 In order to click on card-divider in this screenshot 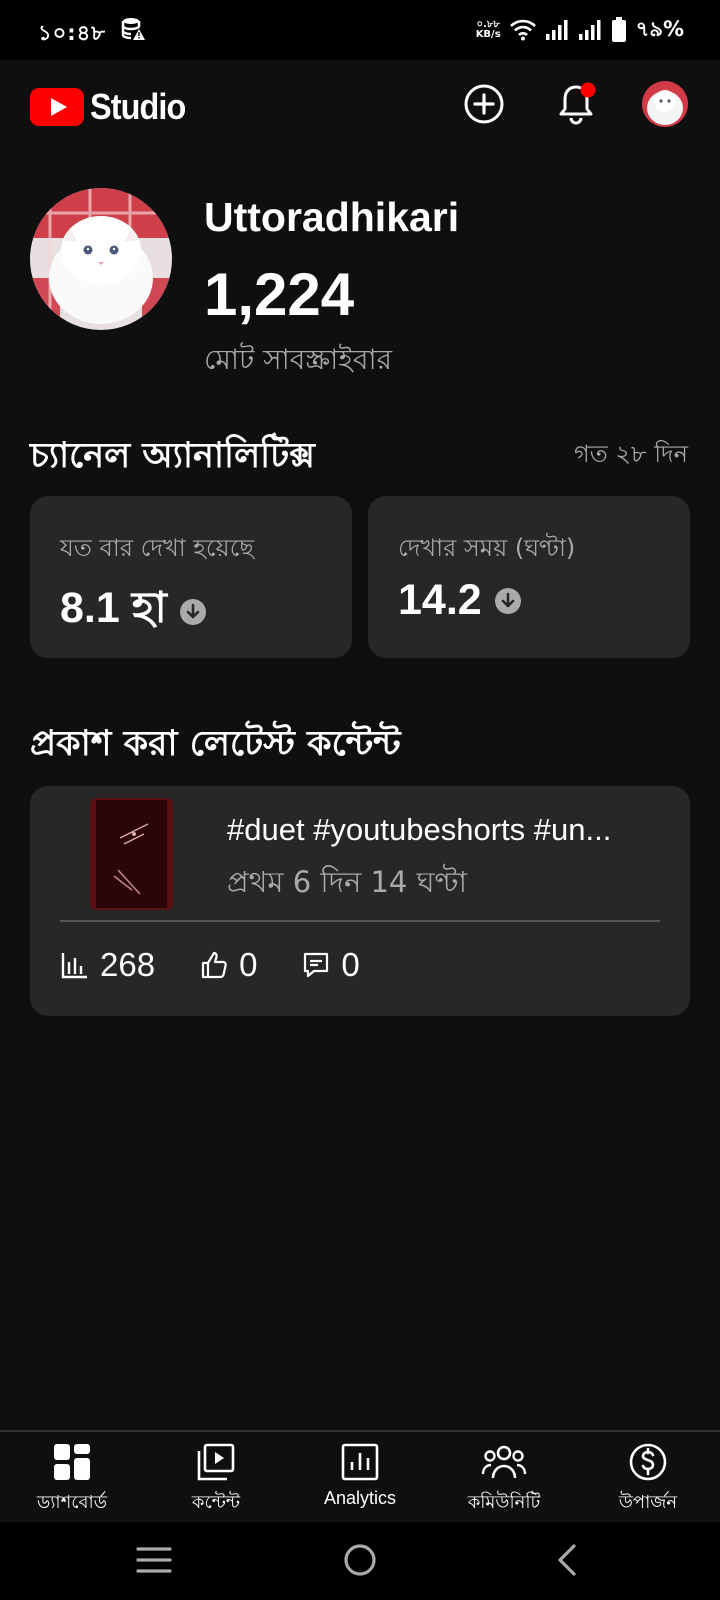, I will do `click(360, 921)`.